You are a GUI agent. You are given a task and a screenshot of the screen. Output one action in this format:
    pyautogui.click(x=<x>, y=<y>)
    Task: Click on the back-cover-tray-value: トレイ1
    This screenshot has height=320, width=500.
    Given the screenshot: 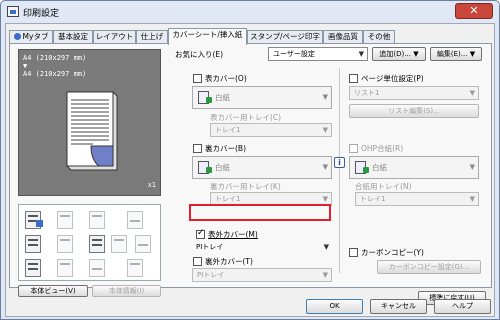 What is the action you would take?
    pyautogui.click(x=228, y=199)
    